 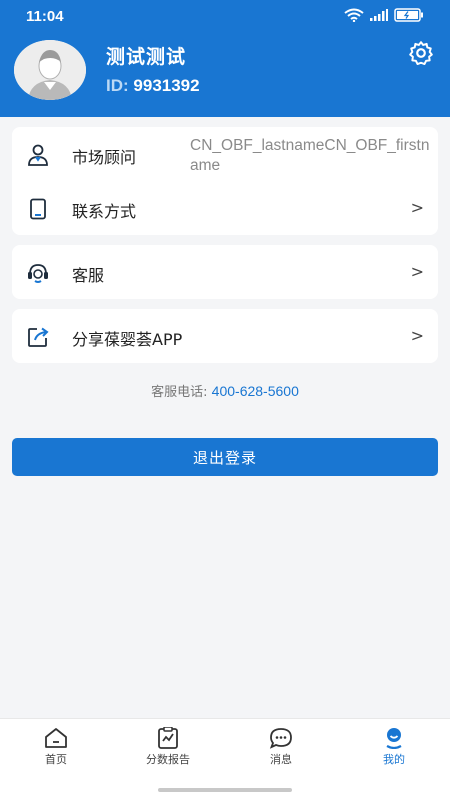 I want to click on contact-row: 联系方式 >, so click(x=225, y=208).